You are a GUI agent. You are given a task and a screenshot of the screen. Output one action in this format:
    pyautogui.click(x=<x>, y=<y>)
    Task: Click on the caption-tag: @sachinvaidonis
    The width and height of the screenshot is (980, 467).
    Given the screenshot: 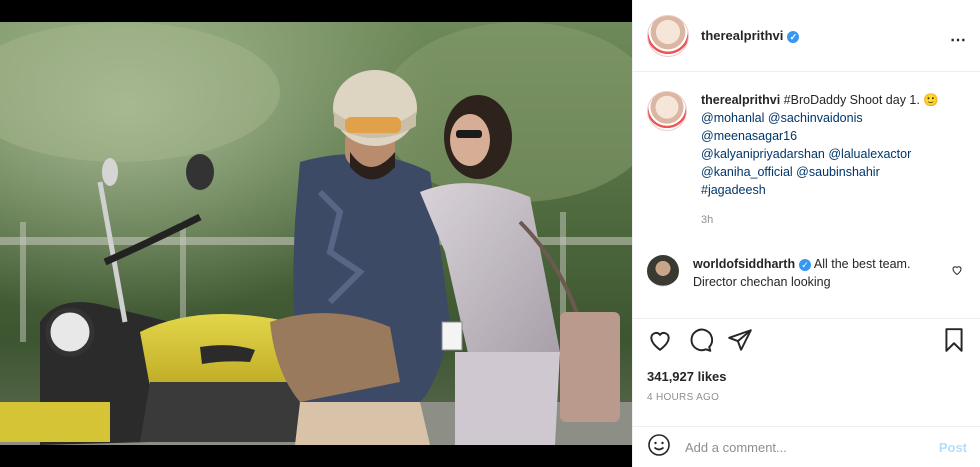 What is the action you would take?
    pyautogui.click(x=815, y=118)
    